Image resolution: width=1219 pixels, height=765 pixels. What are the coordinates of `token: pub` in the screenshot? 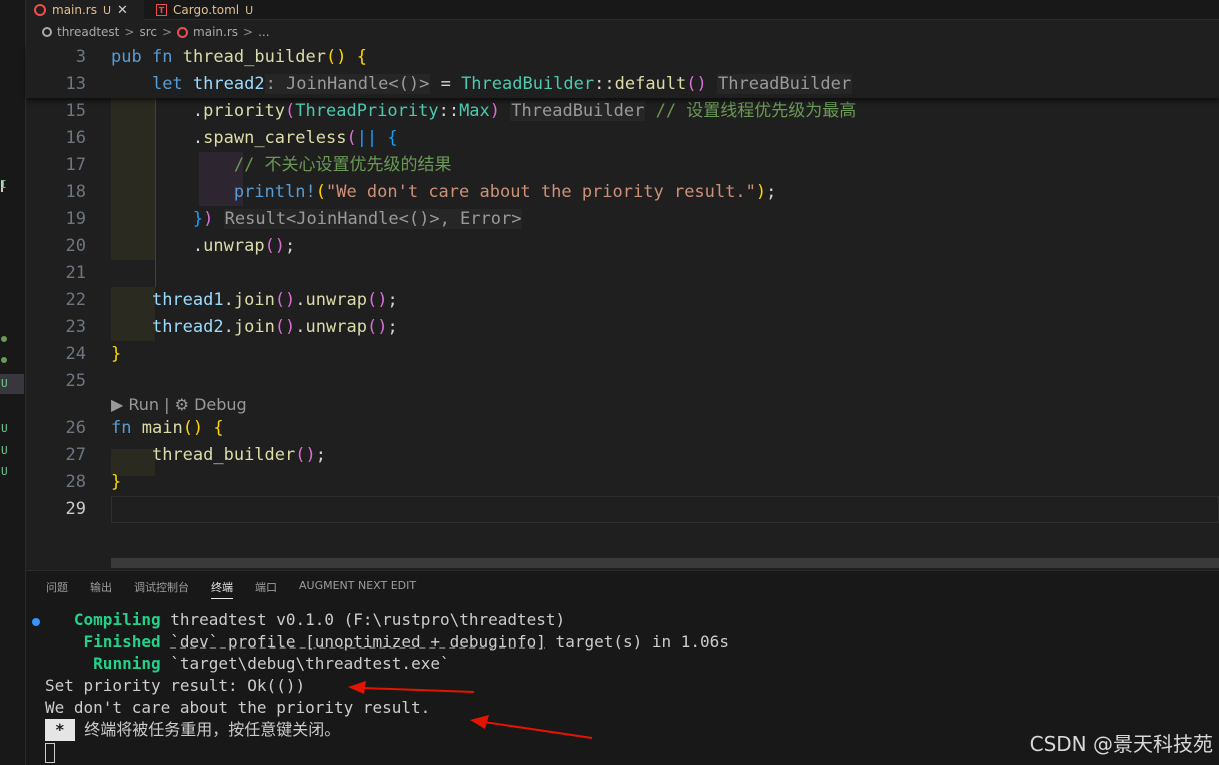 It's located at (126, 57).